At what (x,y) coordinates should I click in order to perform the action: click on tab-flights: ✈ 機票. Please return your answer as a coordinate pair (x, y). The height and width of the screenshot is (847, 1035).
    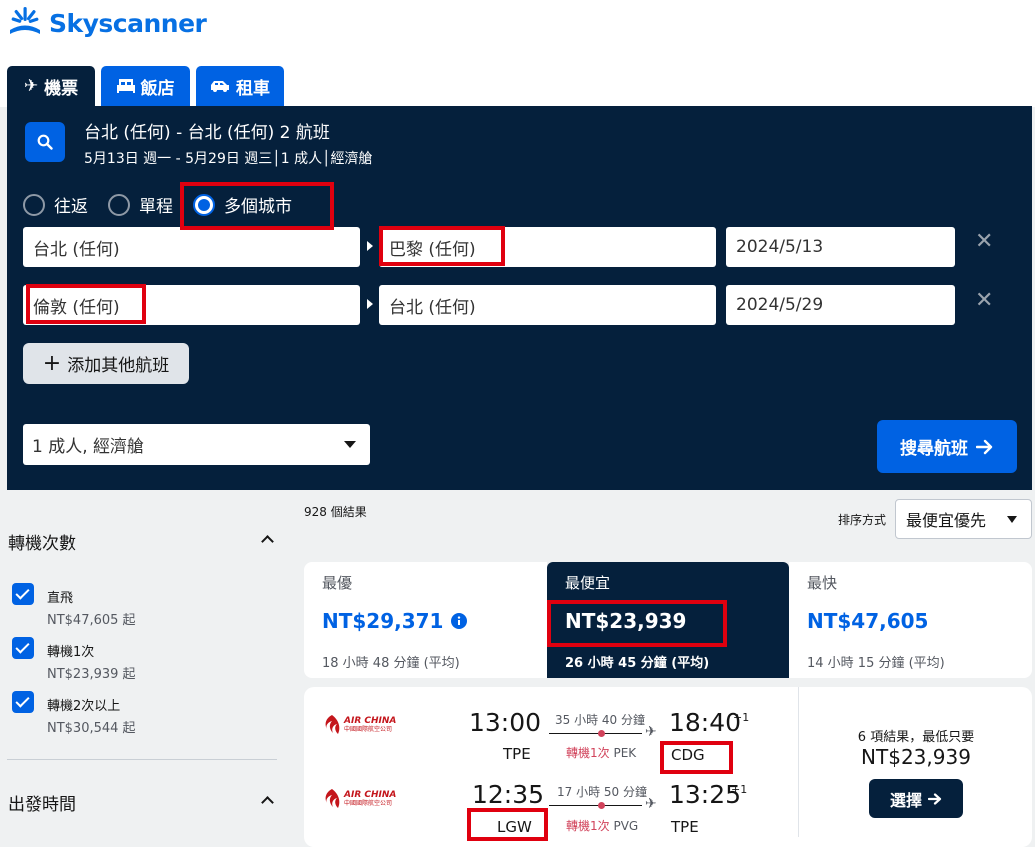
    Looking at the image, I should click on (51, 86).